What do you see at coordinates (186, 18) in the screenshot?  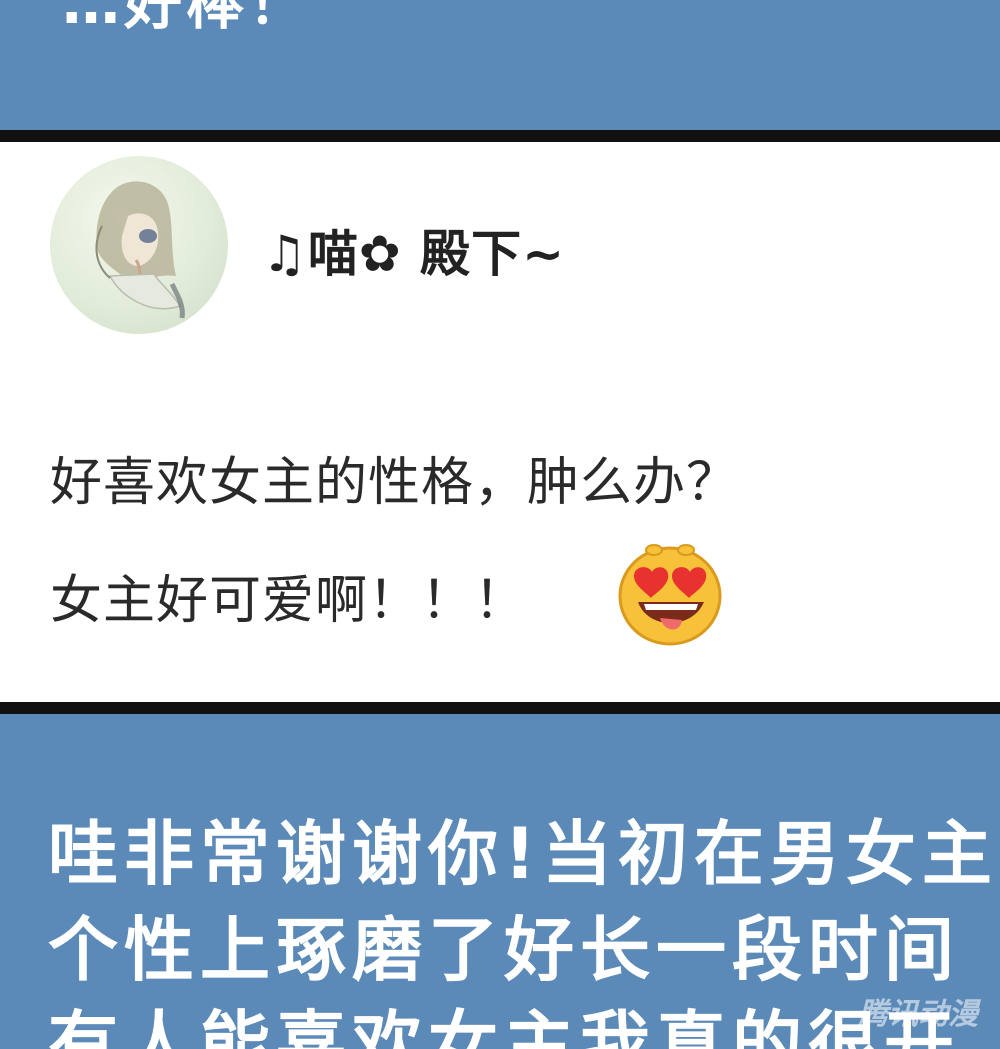 I see `cut-off-text: …好棒！` at bounding box center [186, 18].